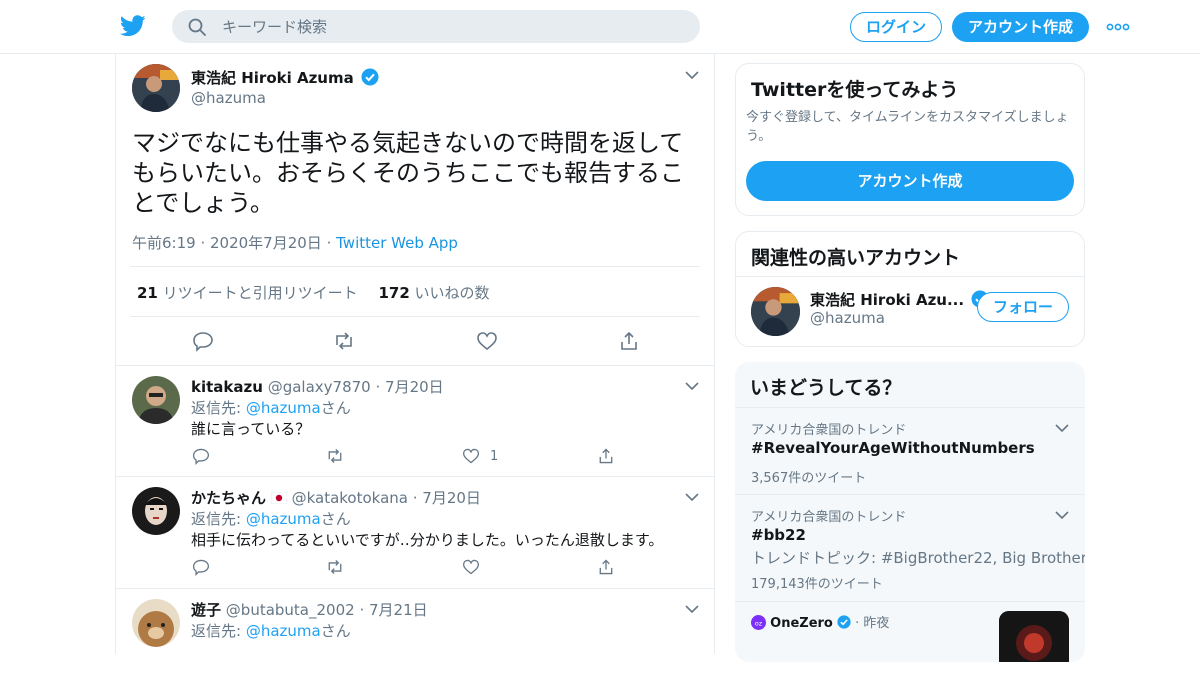 The width and height of the screenshot is (1200, 700). I want to click on reply-date: 7月21日, so click(398, 610).